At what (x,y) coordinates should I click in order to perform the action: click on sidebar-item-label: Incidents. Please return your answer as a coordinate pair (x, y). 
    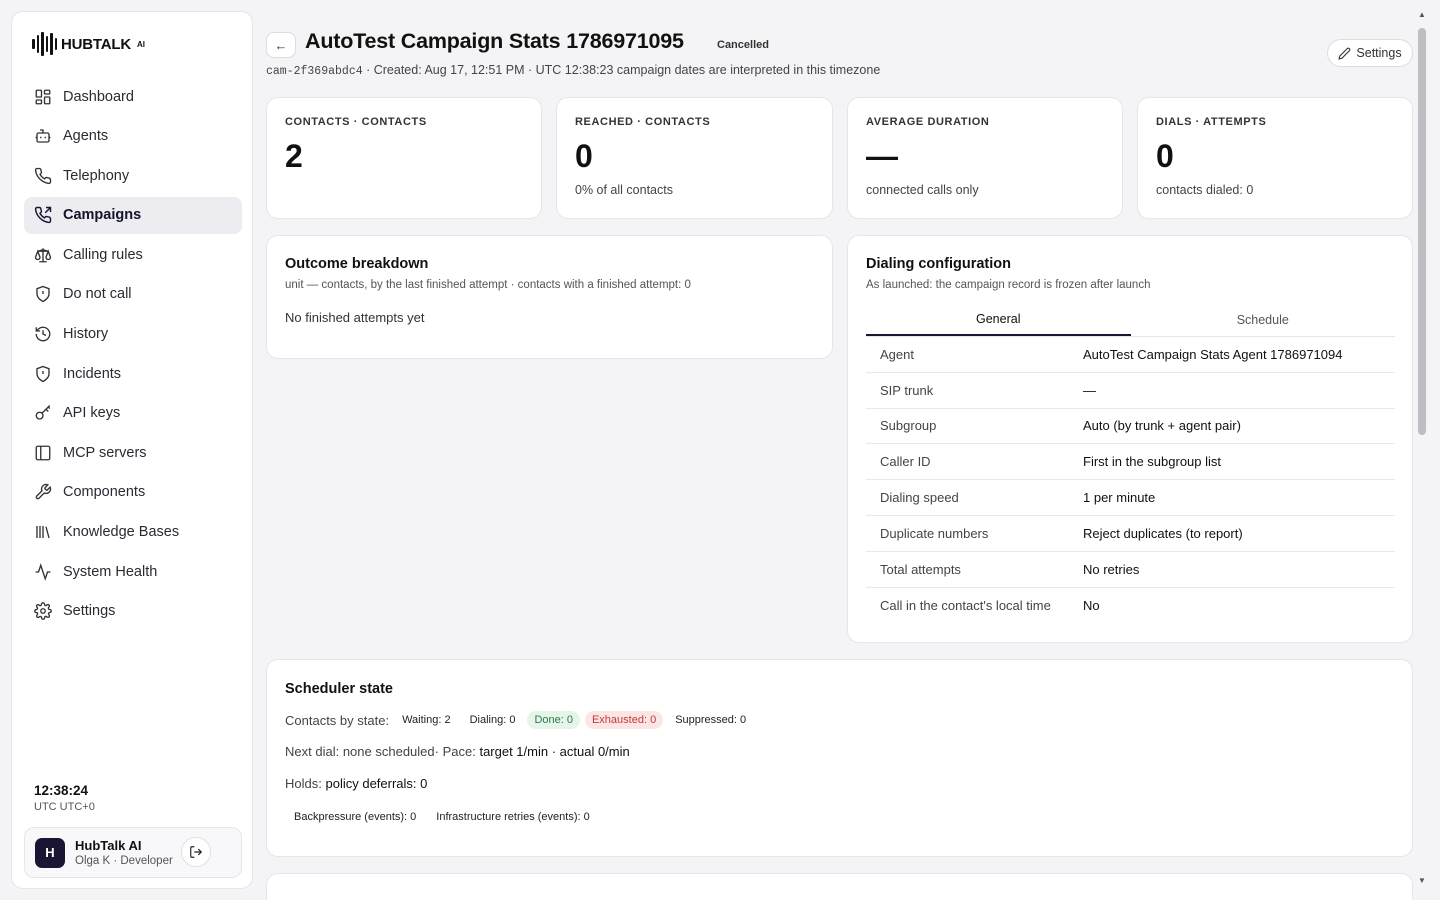
    Looking at the image, I should click on (92, 373).